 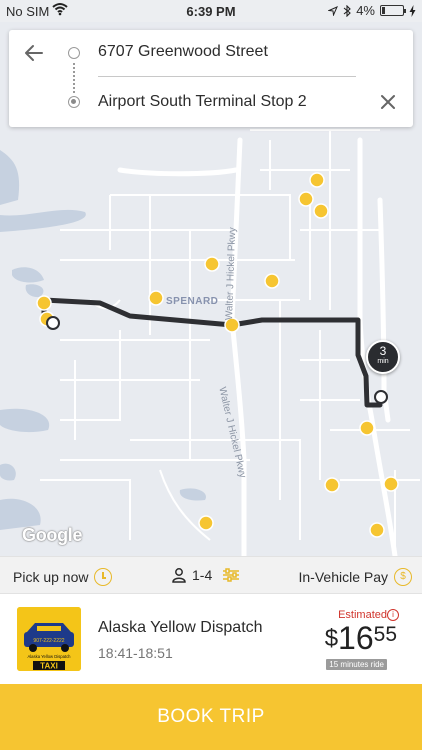 What do you see at coordinates (333, 10) in the screenshot?
I see `location-arrow-icon` at bounding box center [333, 10].